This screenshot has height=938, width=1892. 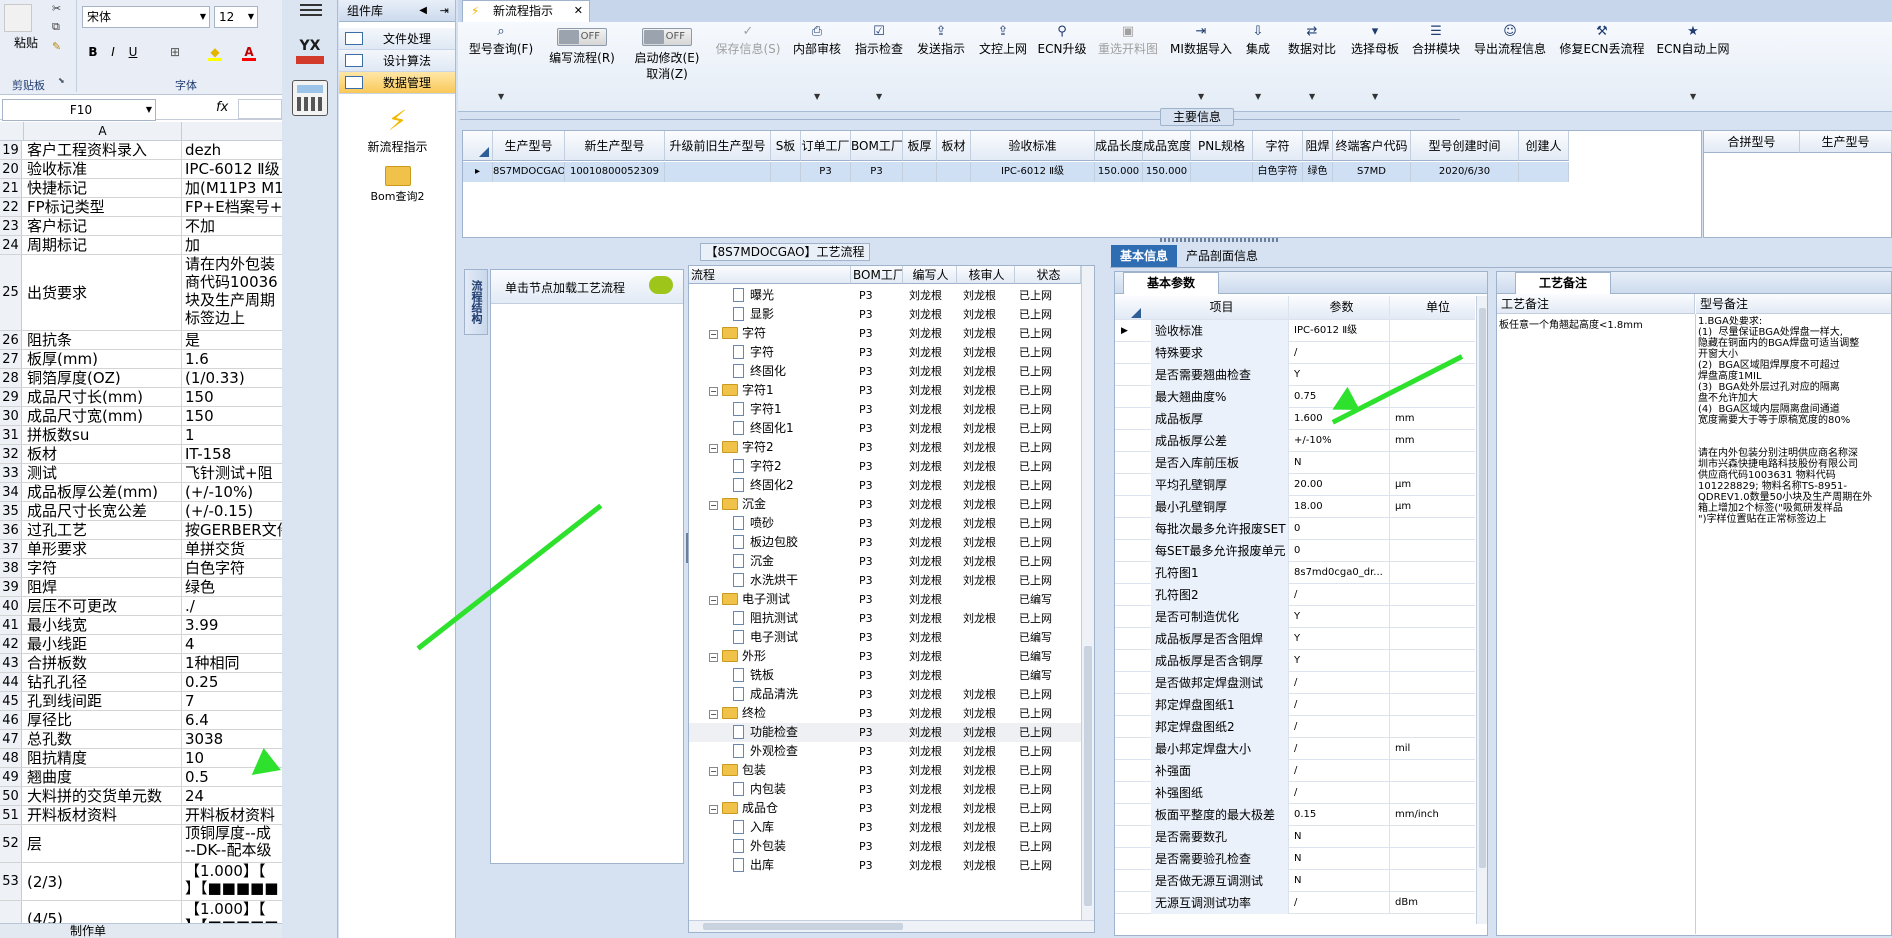 What do you see at coordinates (11, 292) in the screenshot?
I see `row-number: 25` at bounding box center [11, 292].